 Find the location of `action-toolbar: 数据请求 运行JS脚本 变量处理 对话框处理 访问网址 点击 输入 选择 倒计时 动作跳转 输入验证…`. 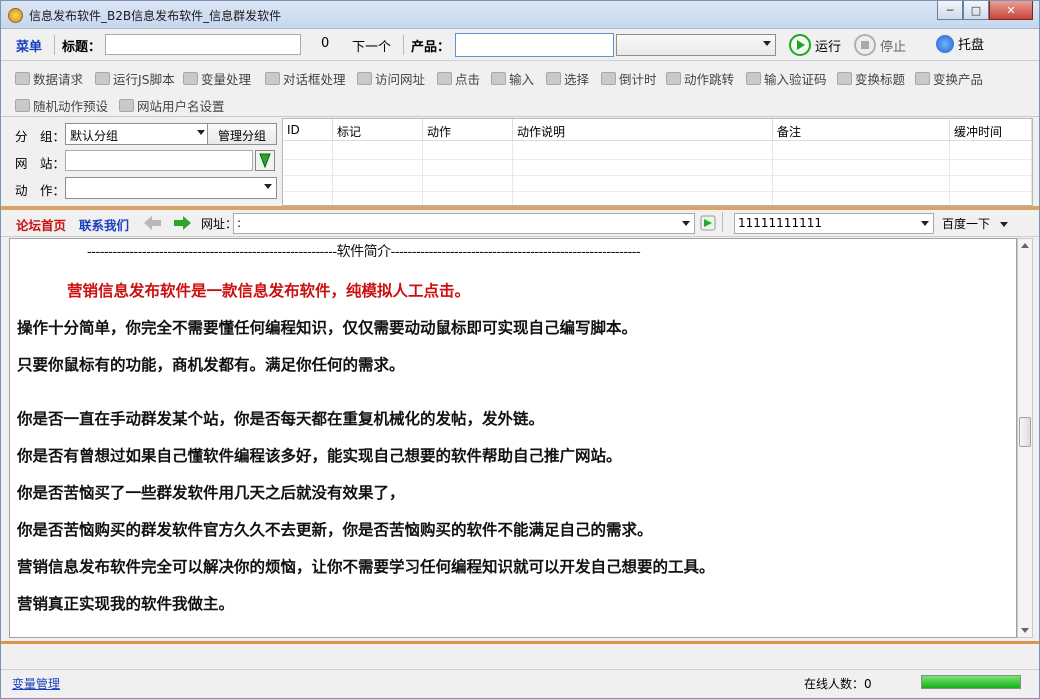

action-toolbar: 数据请求 运行JS脚本 变量处理 对话框处理 访问网址 点击 输入 选择 倒计时 动作跳转 输入验证… is located at coordinates (520, 90).